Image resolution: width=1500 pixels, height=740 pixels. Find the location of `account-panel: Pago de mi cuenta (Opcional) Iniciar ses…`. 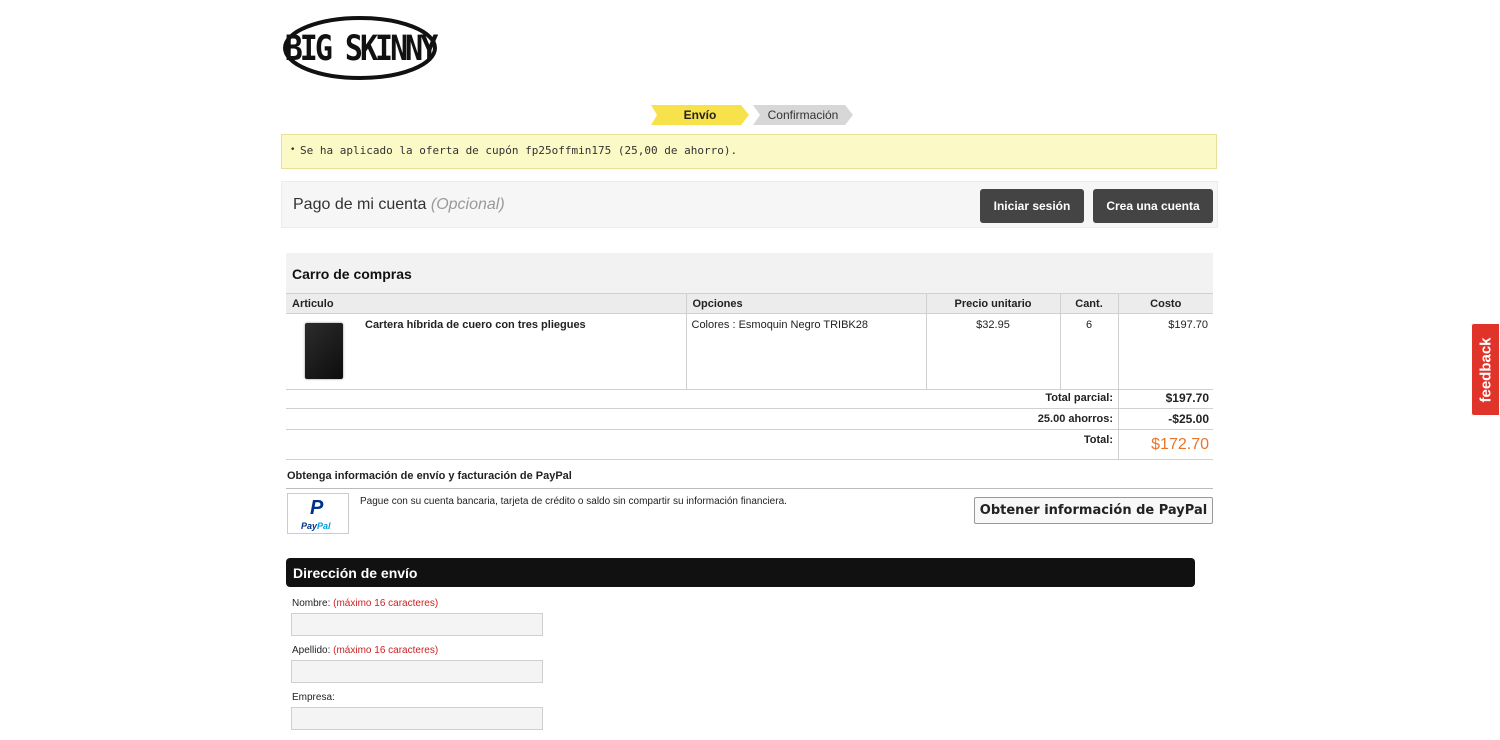

account-panel: Pago de mi cuenta (Opcional) Iniciar ses… is located at coordinates (749, 204).